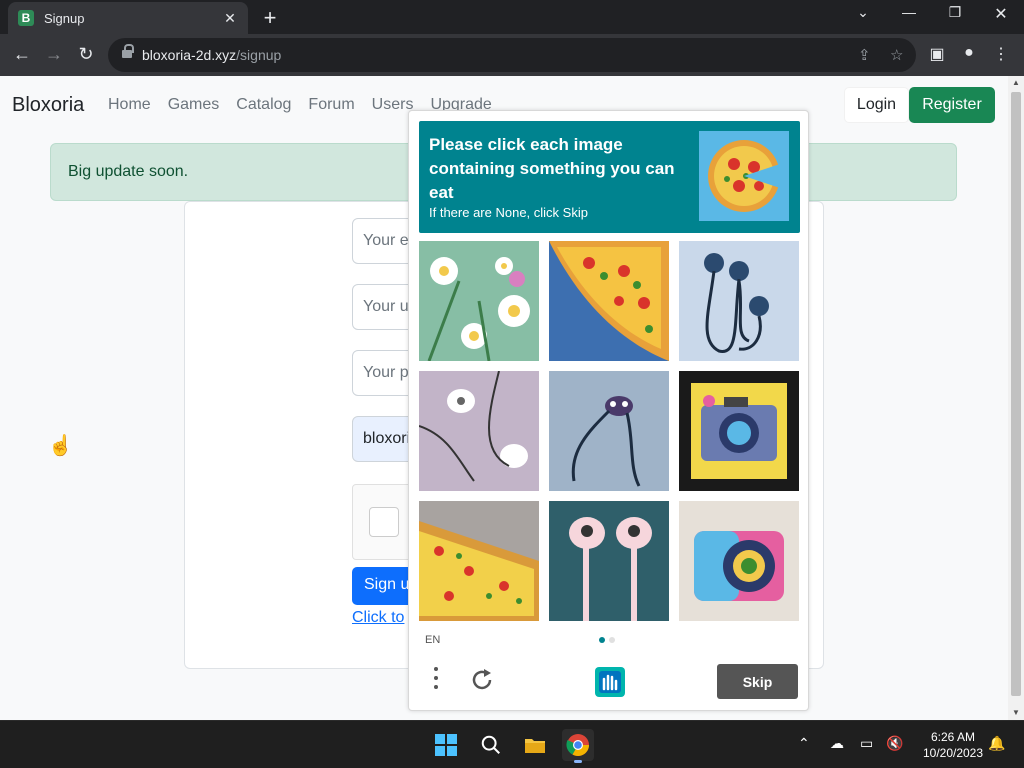 The width and height of the screenshot is (1024, 768). What do you see at coordinates (378, 618) in the screenshot?
I see `login-link: Click to` at bounding box center [378, 618].